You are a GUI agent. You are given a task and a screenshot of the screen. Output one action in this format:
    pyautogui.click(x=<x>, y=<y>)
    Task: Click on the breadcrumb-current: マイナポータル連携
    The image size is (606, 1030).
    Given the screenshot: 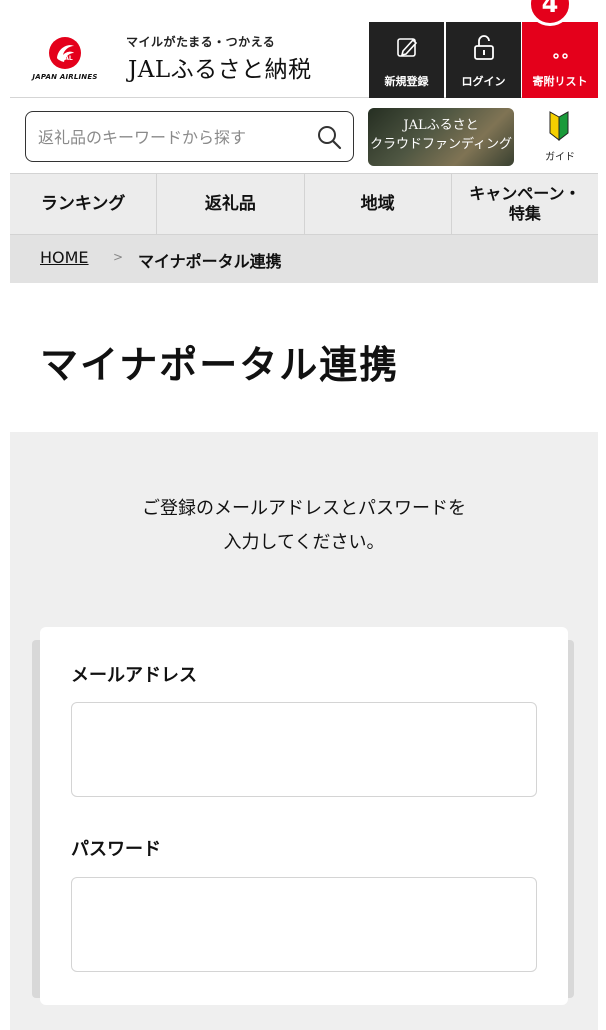 What is the action you would take?
    pyautogui.click(x=210, y=261)
    